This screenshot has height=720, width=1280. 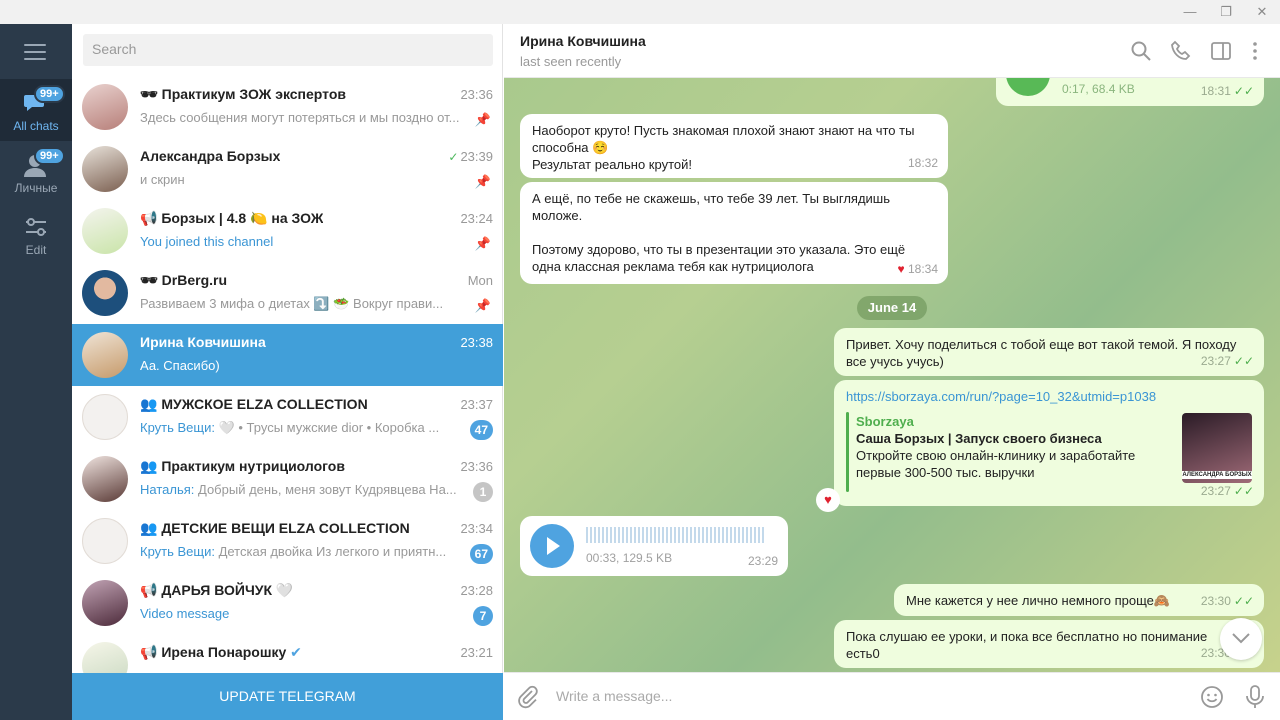 What do you see at coordinates (287, 696) in the screenshot?
I see `update-telegram-button: UPDATE TELEGRAM` at bounding box center [287, 696].